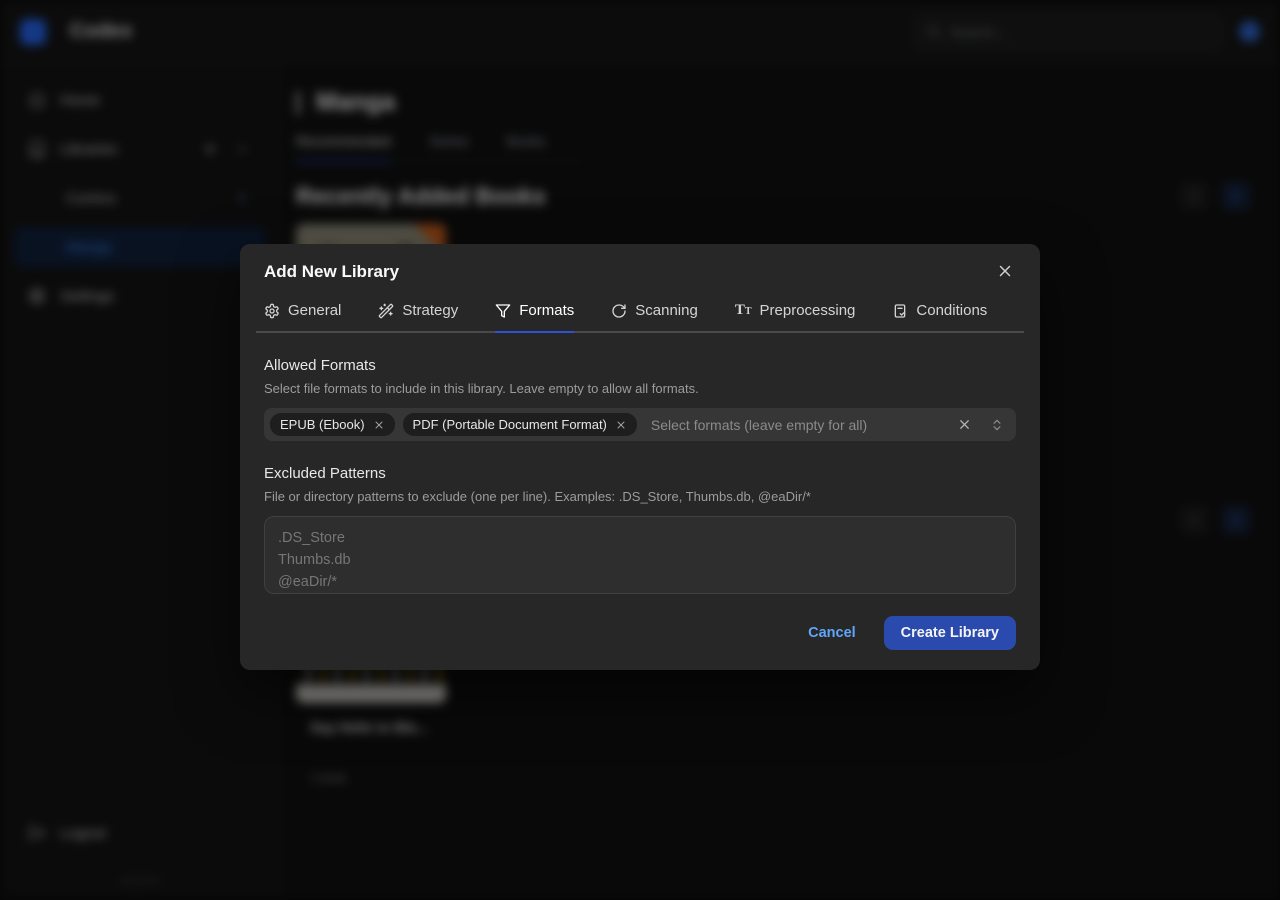 Image resolution: width=1280 pixels, height=900 pixels. I want to click on cancel-button: Cancel, so click(832, 633).